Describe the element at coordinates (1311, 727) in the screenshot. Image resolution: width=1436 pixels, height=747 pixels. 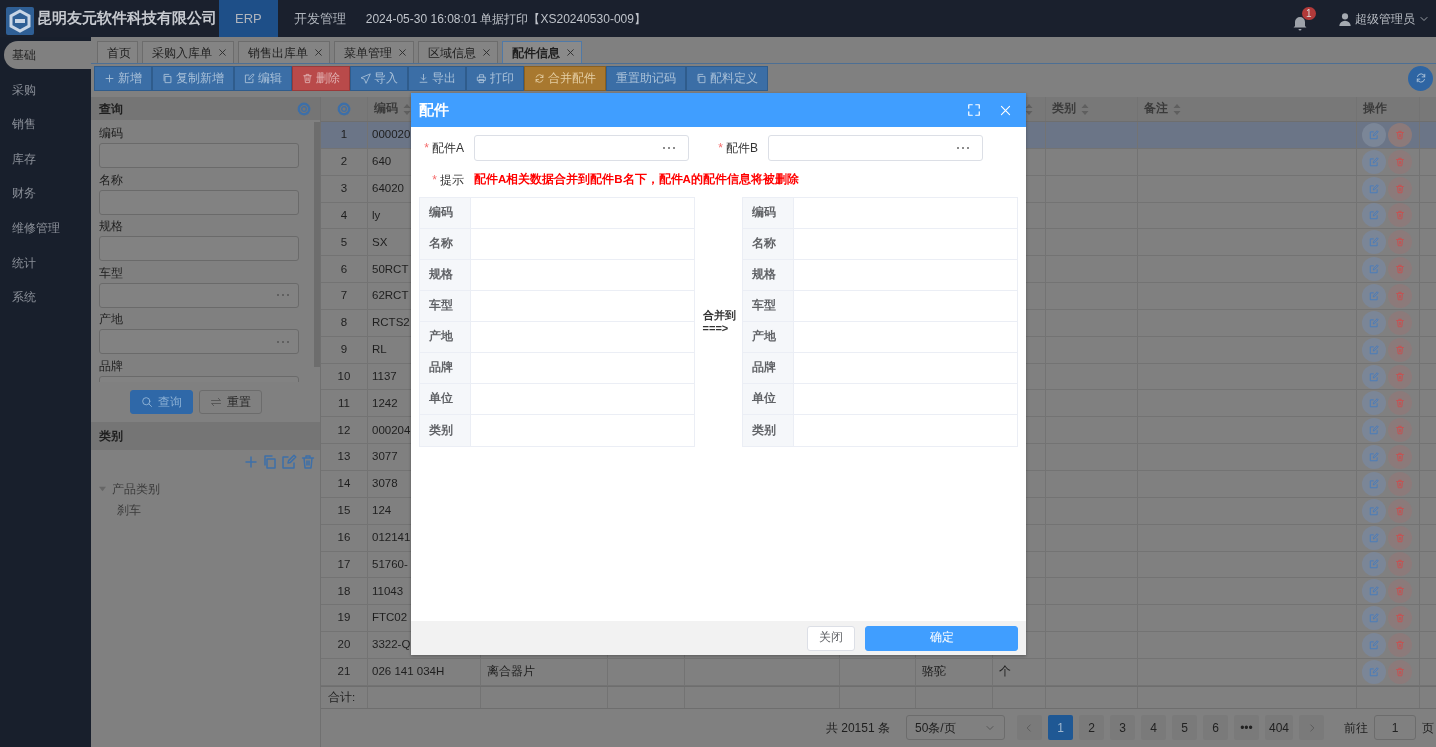
I see `next-page-button` at that location.